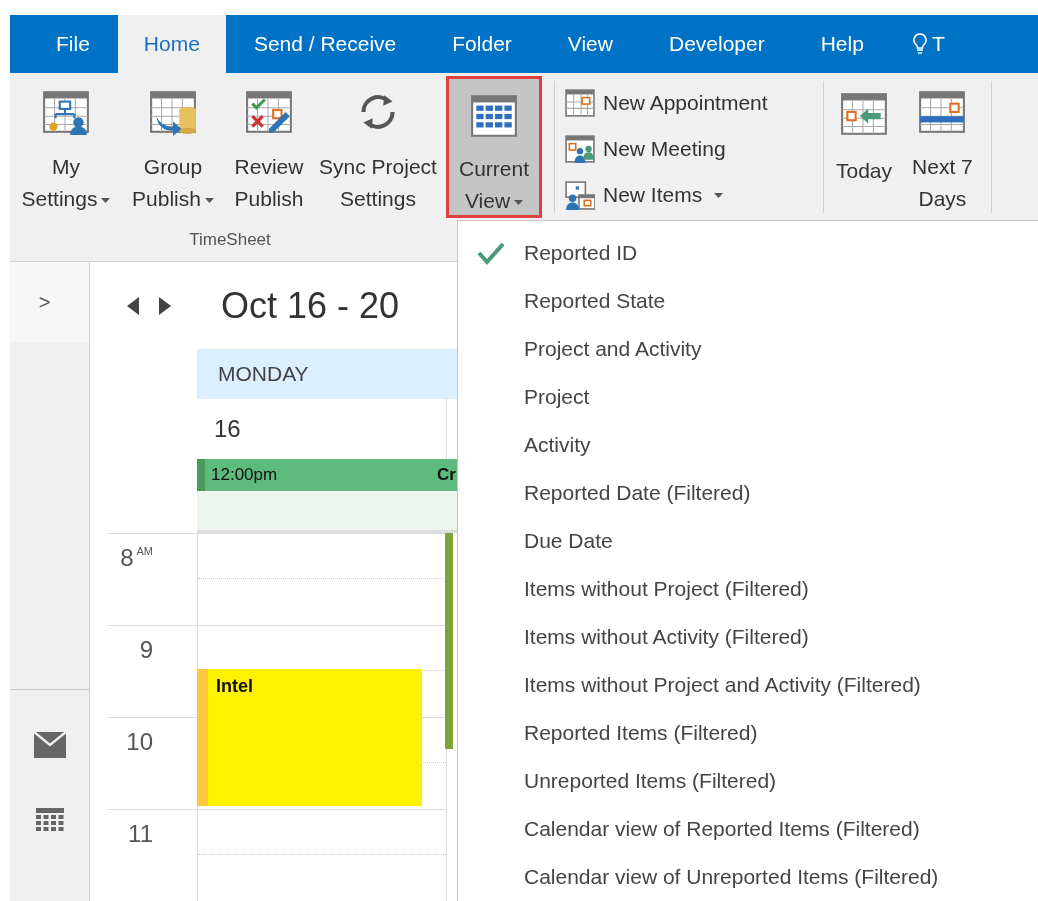  Describe the element at coordinates (748, 829) in the screenshot. I see `menu-item: Calendar view of Reported Items (Filtered)` at that location.